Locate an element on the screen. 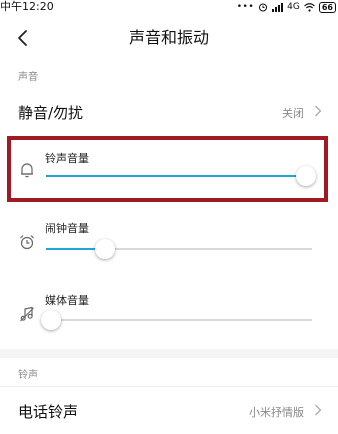 The image size is (338, 434). alarm-volume-slider is located at coordinates (179, 249).